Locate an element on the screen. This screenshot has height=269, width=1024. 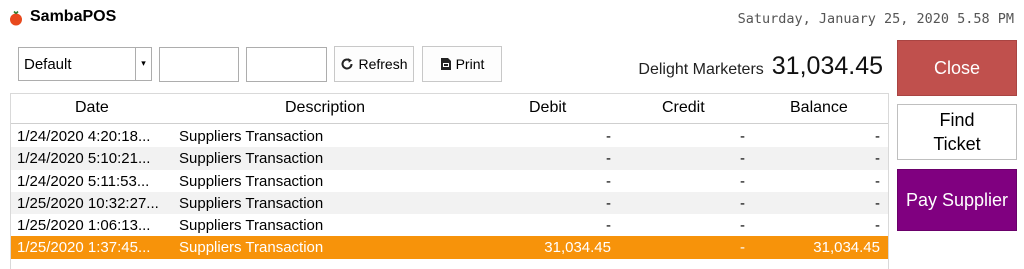
cell-debit: 31,034.45 is located at coordinates (577, 248).